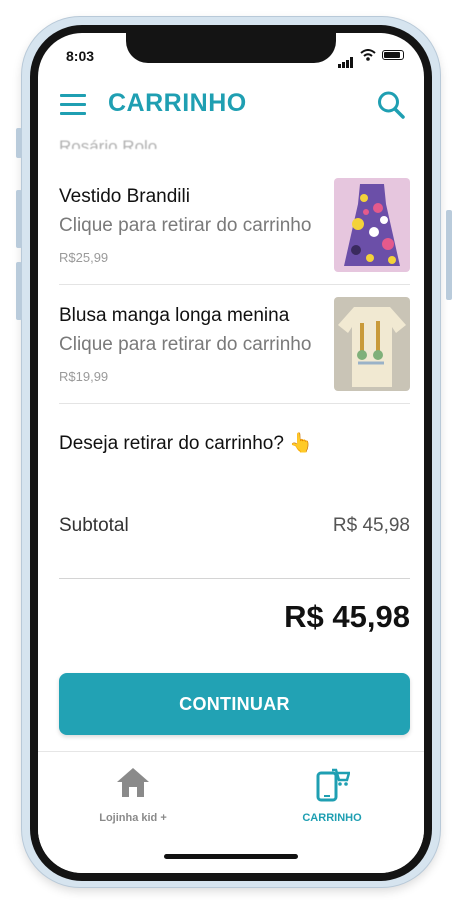 The height and width of the screenshot is (900, 468). I want to click on status-time: 8:03, so click(80, 56).